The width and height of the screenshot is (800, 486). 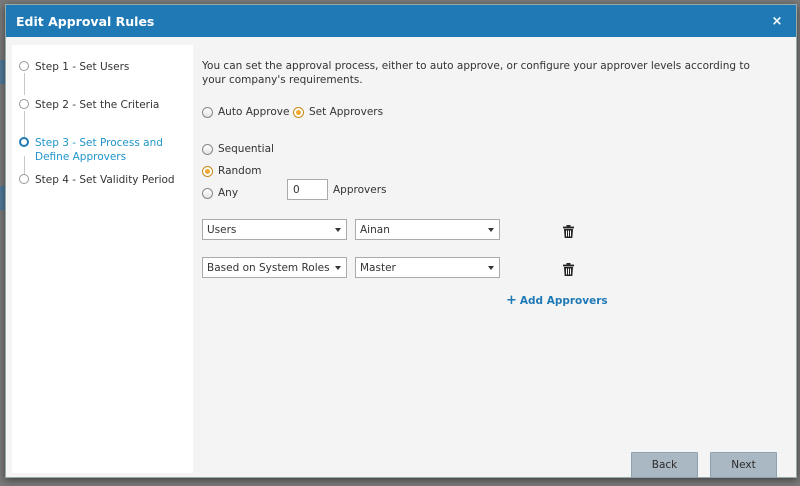 What do you see at coordinates (346, 112) in the screenshot?
I see `radio-set-approvers-label: Set Approvers` at bounding box center [346, 112].